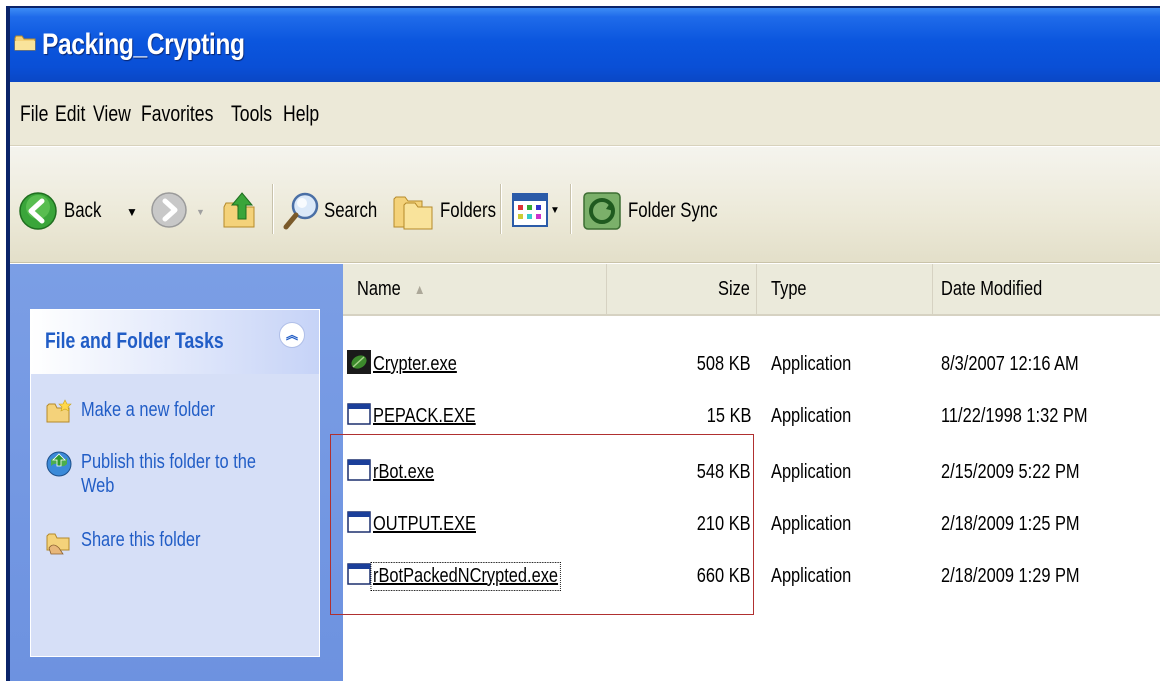  What do you see at coordinates (301, 114) in the screenshot?
I see `menu-help: Help` at bounding box center [301, 114].